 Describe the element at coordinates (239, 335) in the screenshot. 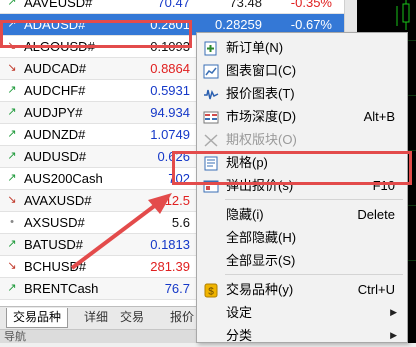

I see `menu-item-label: 分类` at that location.